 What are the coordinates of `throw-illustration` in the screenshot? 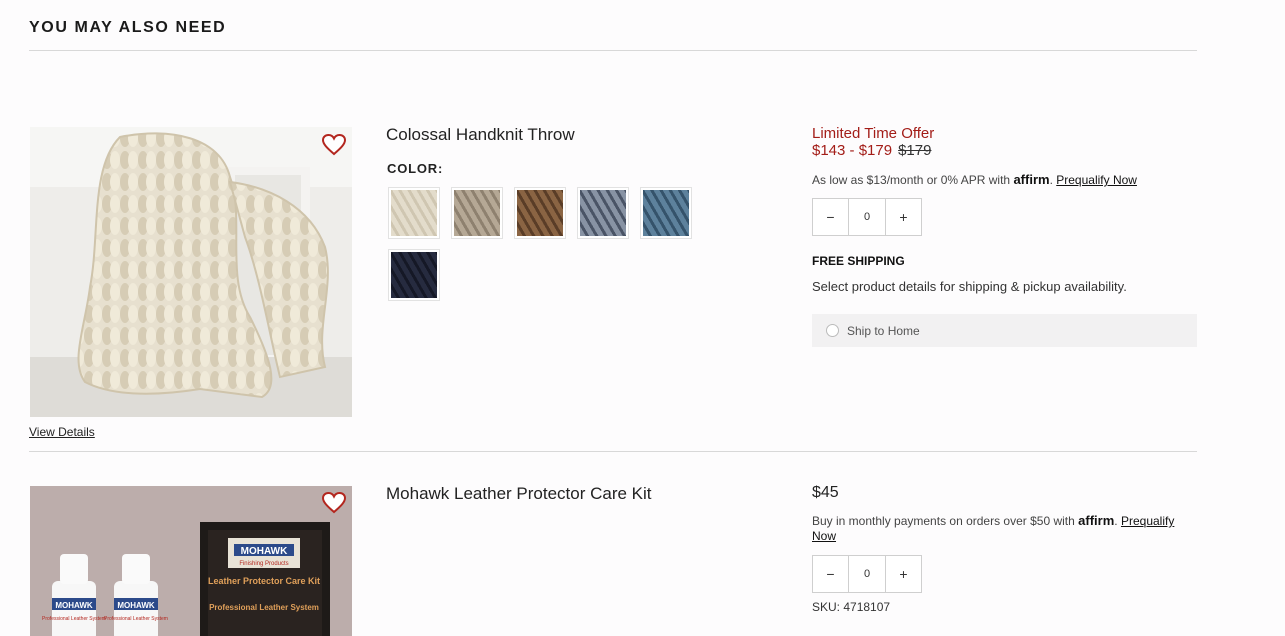 It's located at (191, 272).